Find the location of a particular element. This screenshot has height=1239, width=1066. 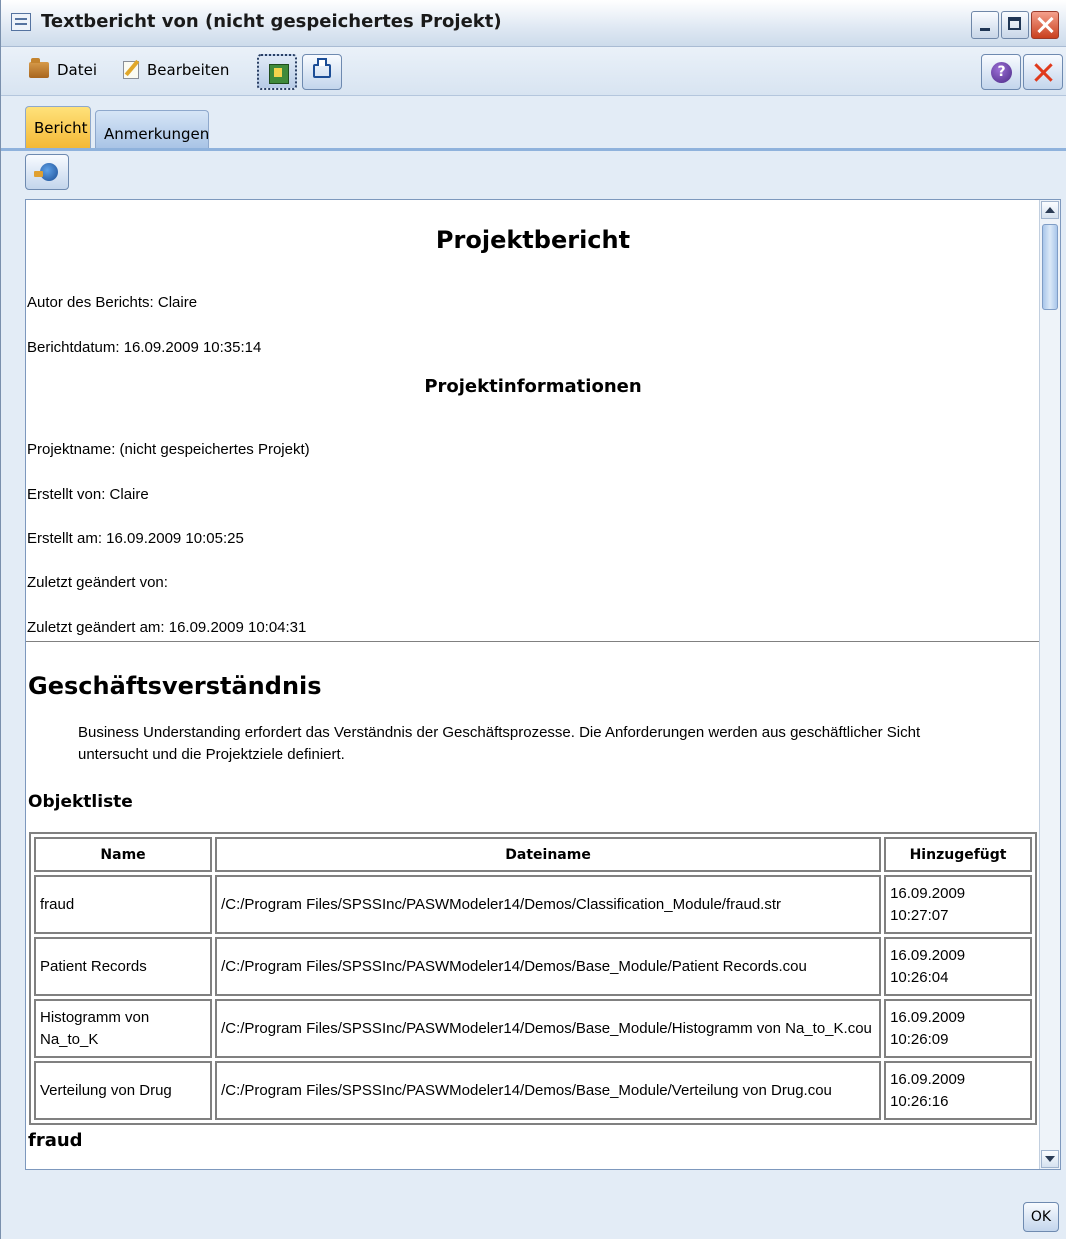

table-header-row: Name Dateiname Hinzugefügt is located at coordinates (533, 854).